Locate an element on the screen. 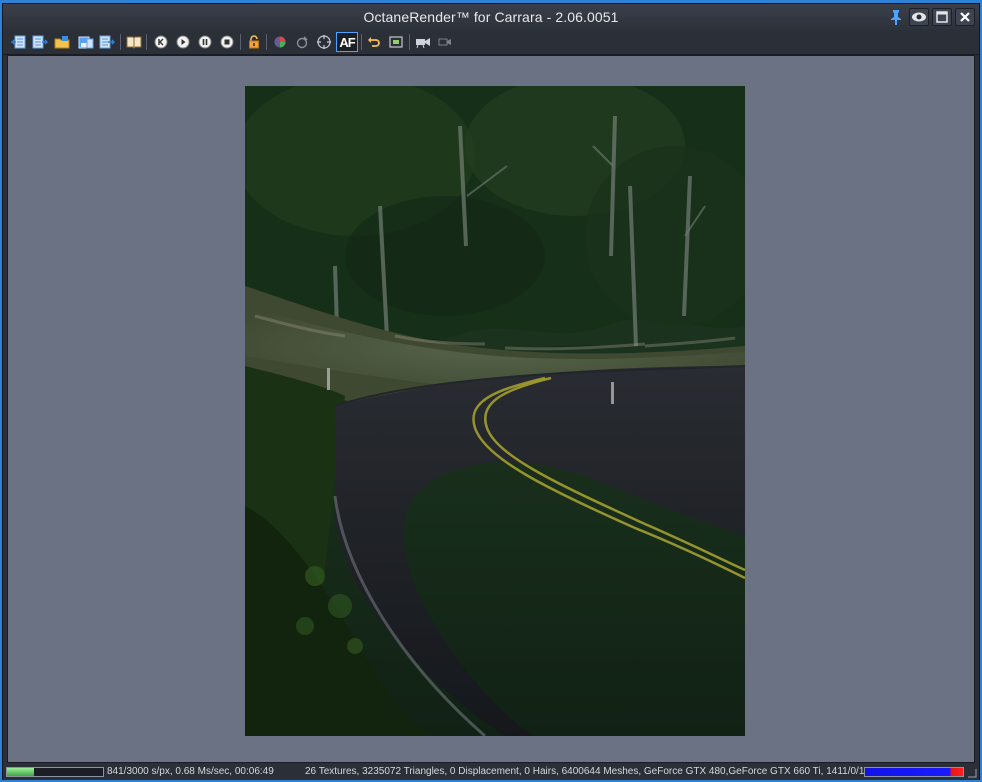 This screenshot has height=782, width=982. color-picker-icon is located at coordinates (280, 42).